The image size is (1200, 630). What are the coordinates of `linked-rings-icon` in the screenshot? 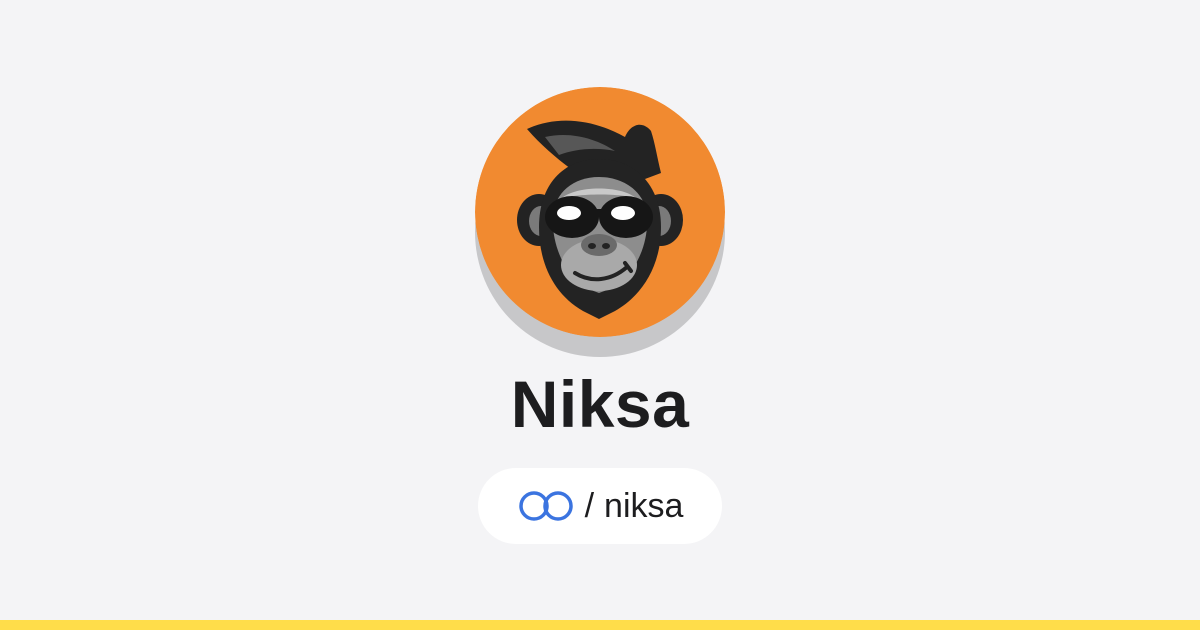 It's located at (545, 506).